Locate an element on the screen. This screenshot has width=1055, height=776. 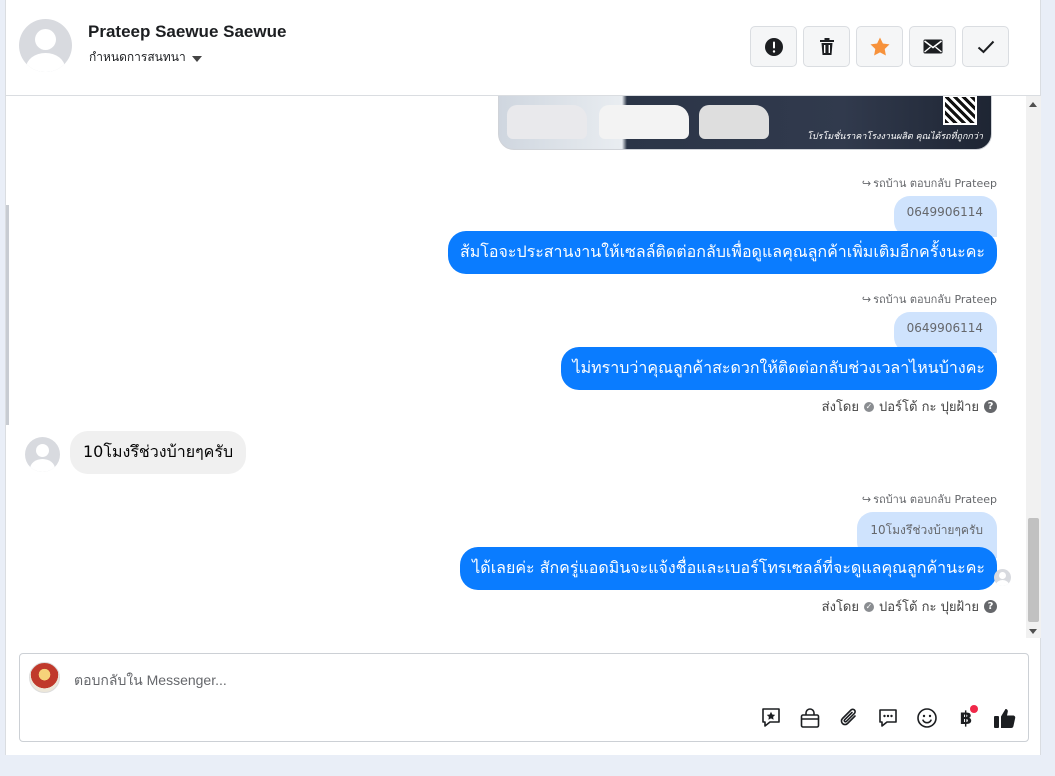
header-actions is located at coordinates (879, 46).